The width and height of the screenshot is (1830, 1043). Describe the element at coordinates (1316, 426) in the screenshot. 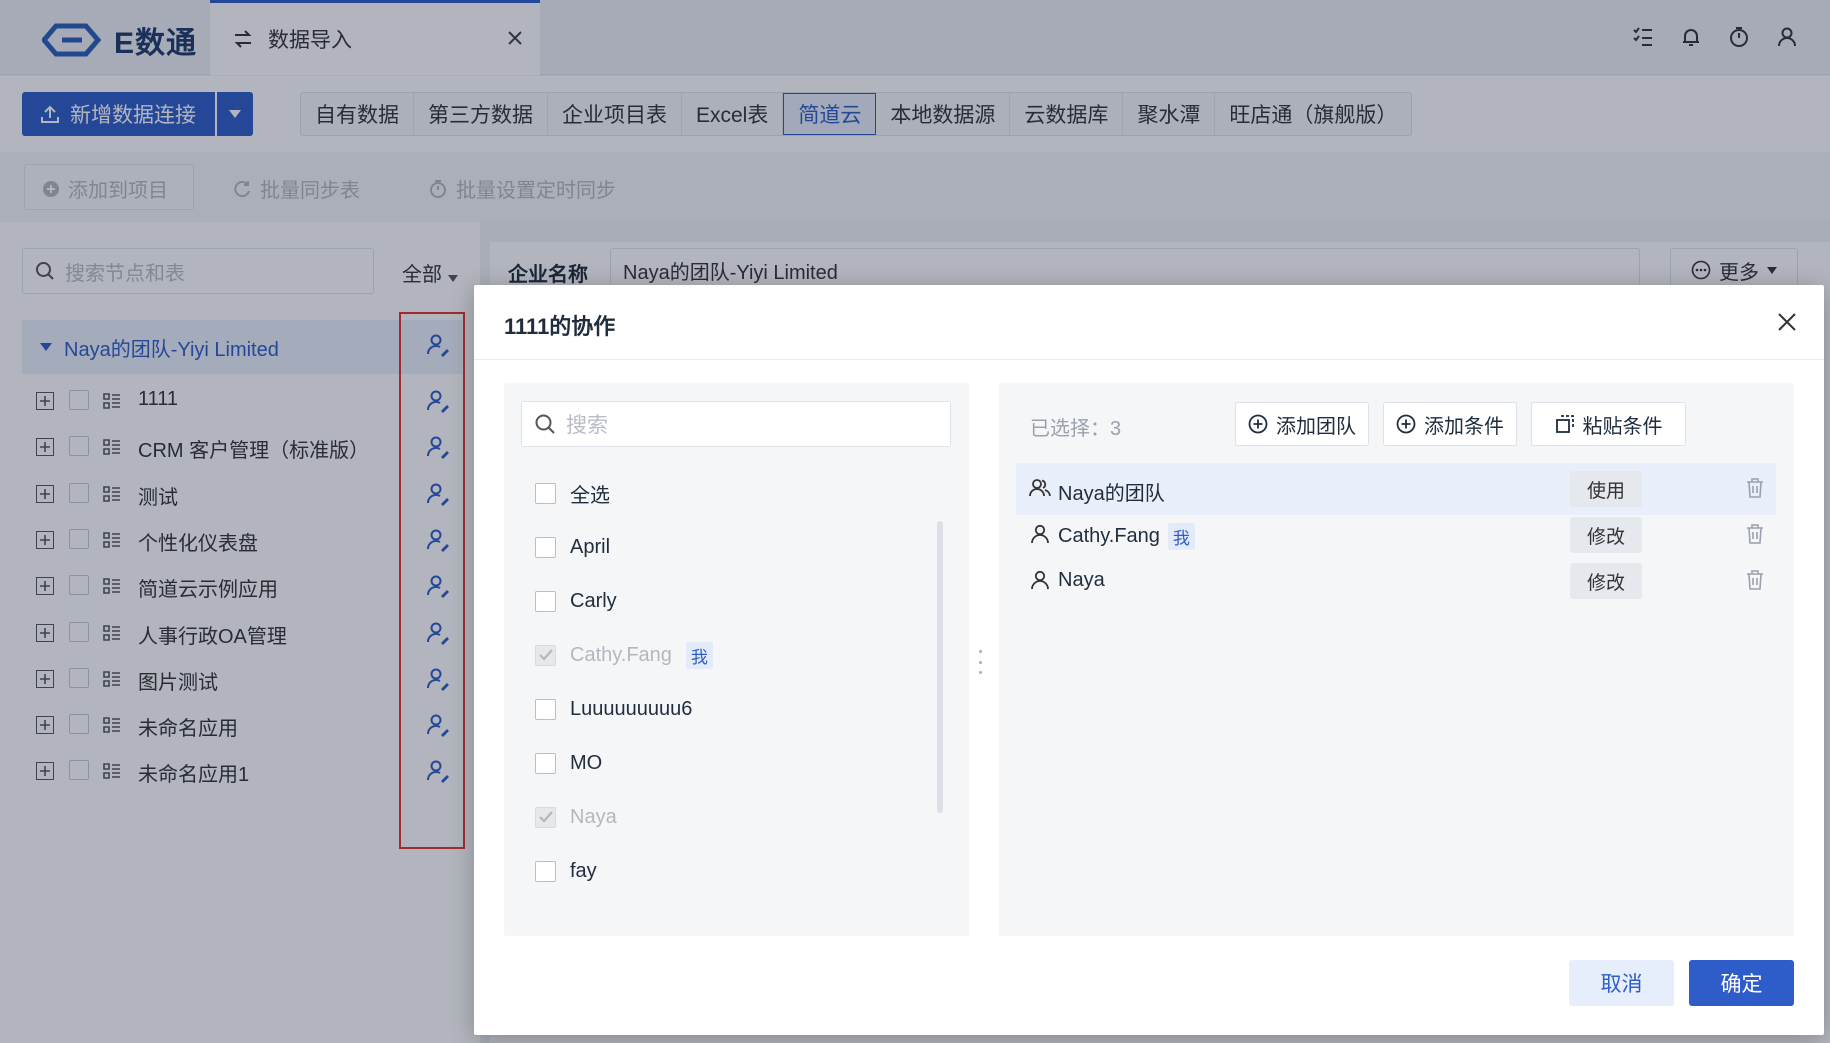

I see `add-team-label: 添加团队` at that location.